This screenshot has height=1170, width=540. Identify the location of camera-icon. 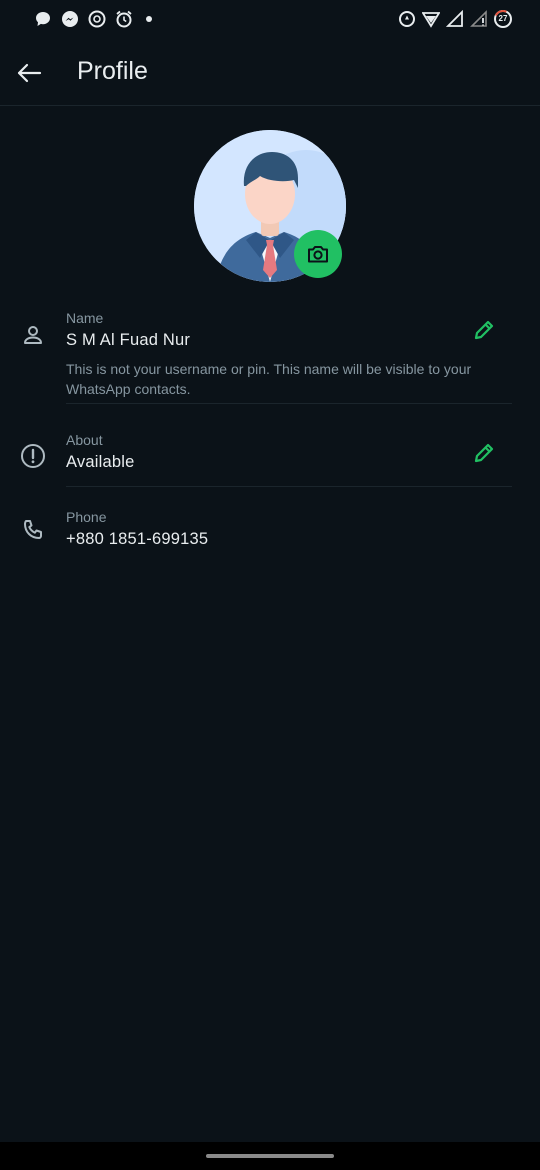
(318, 254).